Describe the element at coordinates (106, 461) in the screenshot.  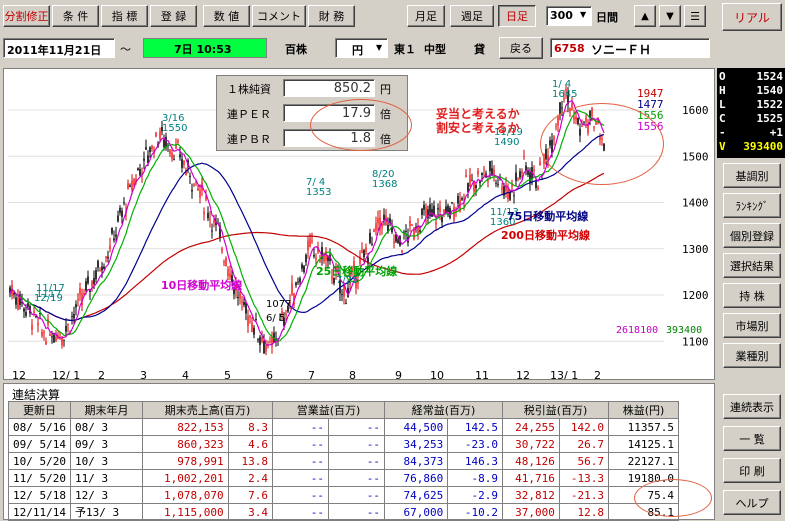
I see `table-cell: 10/ 3` at that location.